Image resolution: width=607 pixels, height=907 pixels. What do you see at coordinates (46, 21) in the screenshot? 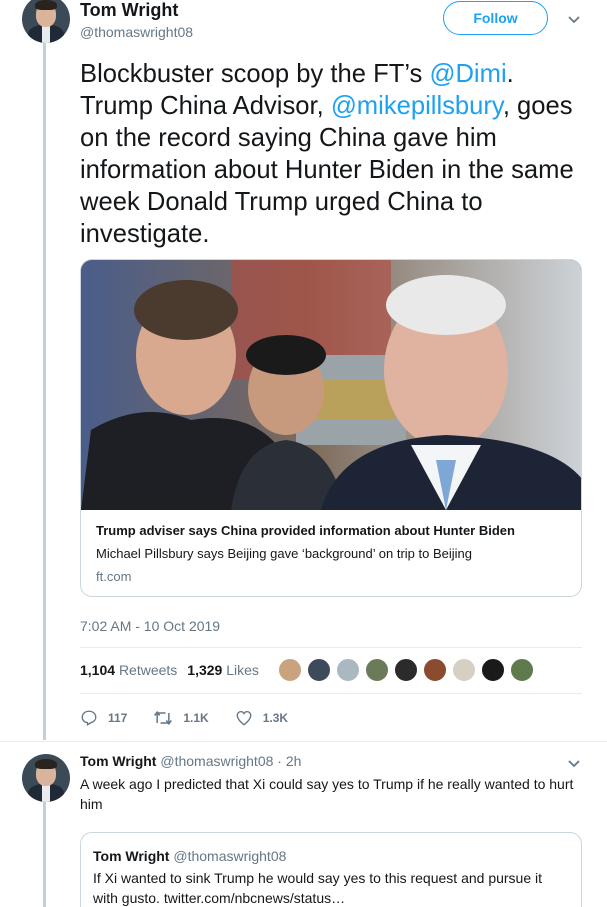
I see `author-avatar` at bounding box center [46, 21].